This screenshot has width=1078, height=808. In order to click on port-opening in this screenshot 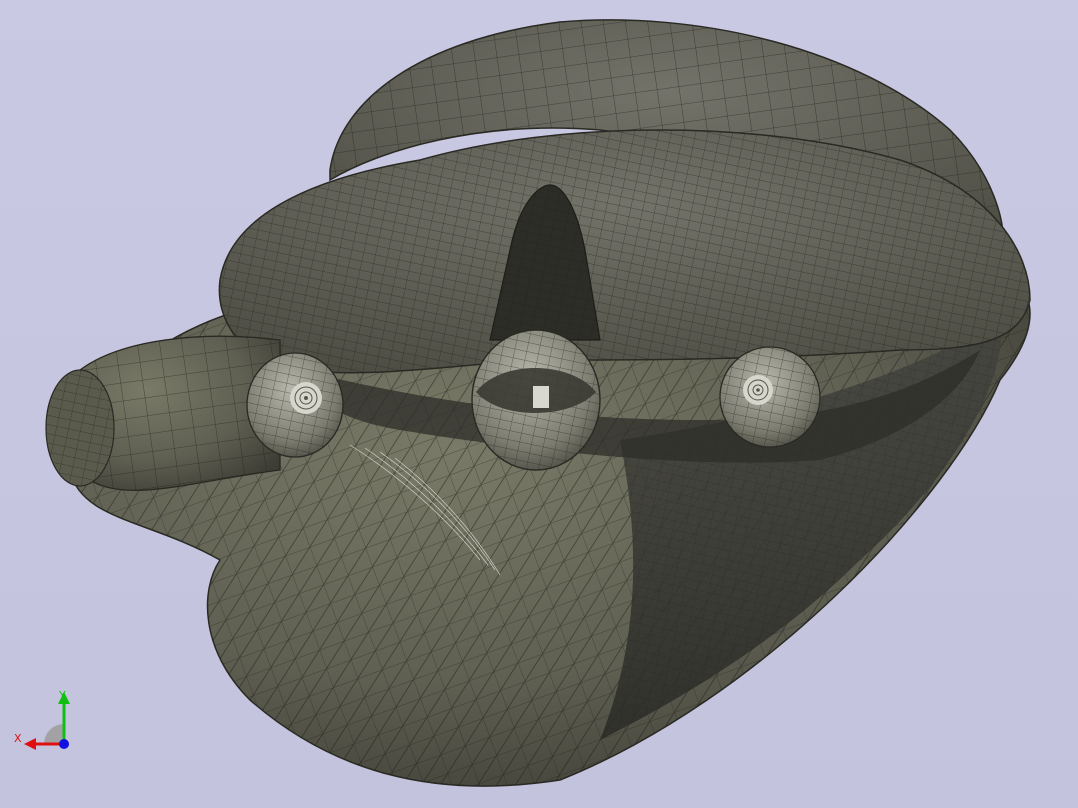, I will do `click(541, 397)`.